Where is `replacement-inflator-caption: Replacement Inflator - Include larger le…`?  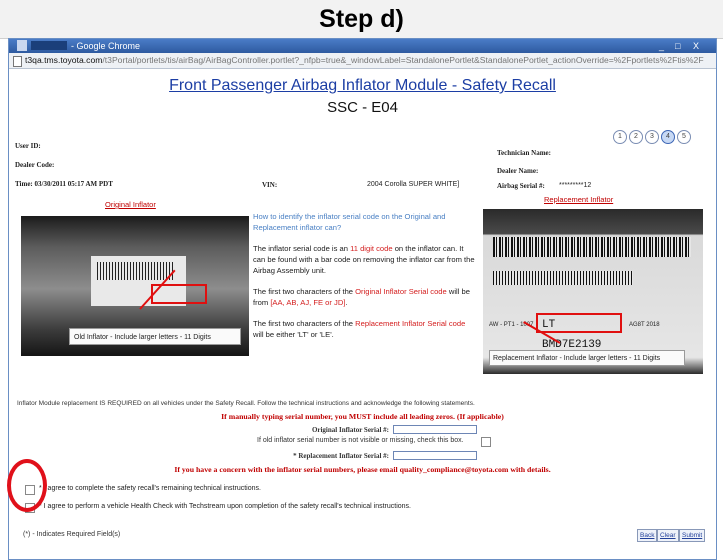 replacement-inflator-caption: Replacement Inflator - Include larger le… is located at coordinates (587, 358).